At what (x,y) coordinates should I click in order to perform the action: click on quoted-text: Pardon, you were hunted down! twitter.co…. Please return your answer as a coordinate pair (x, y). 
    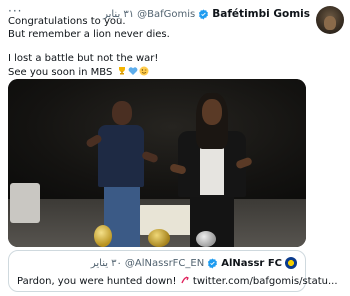
    Looking at the image, I should click on (177, 281).